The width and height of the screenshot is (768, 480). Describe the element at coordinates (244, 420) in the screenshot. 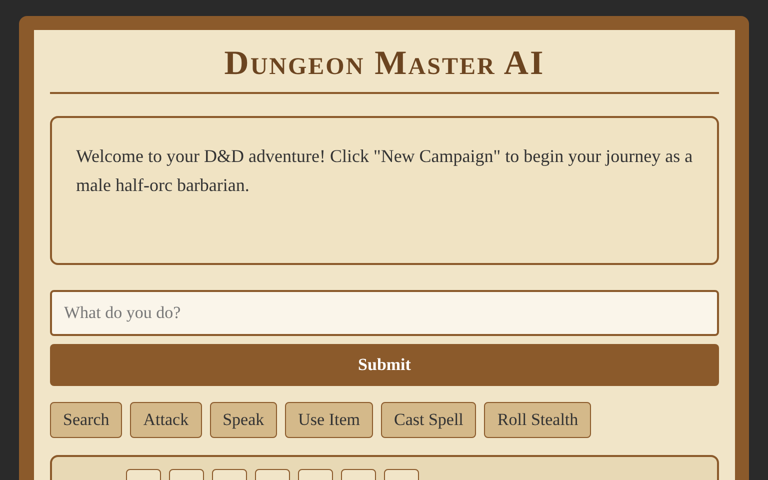

I see `action-button: Speak` at that location.